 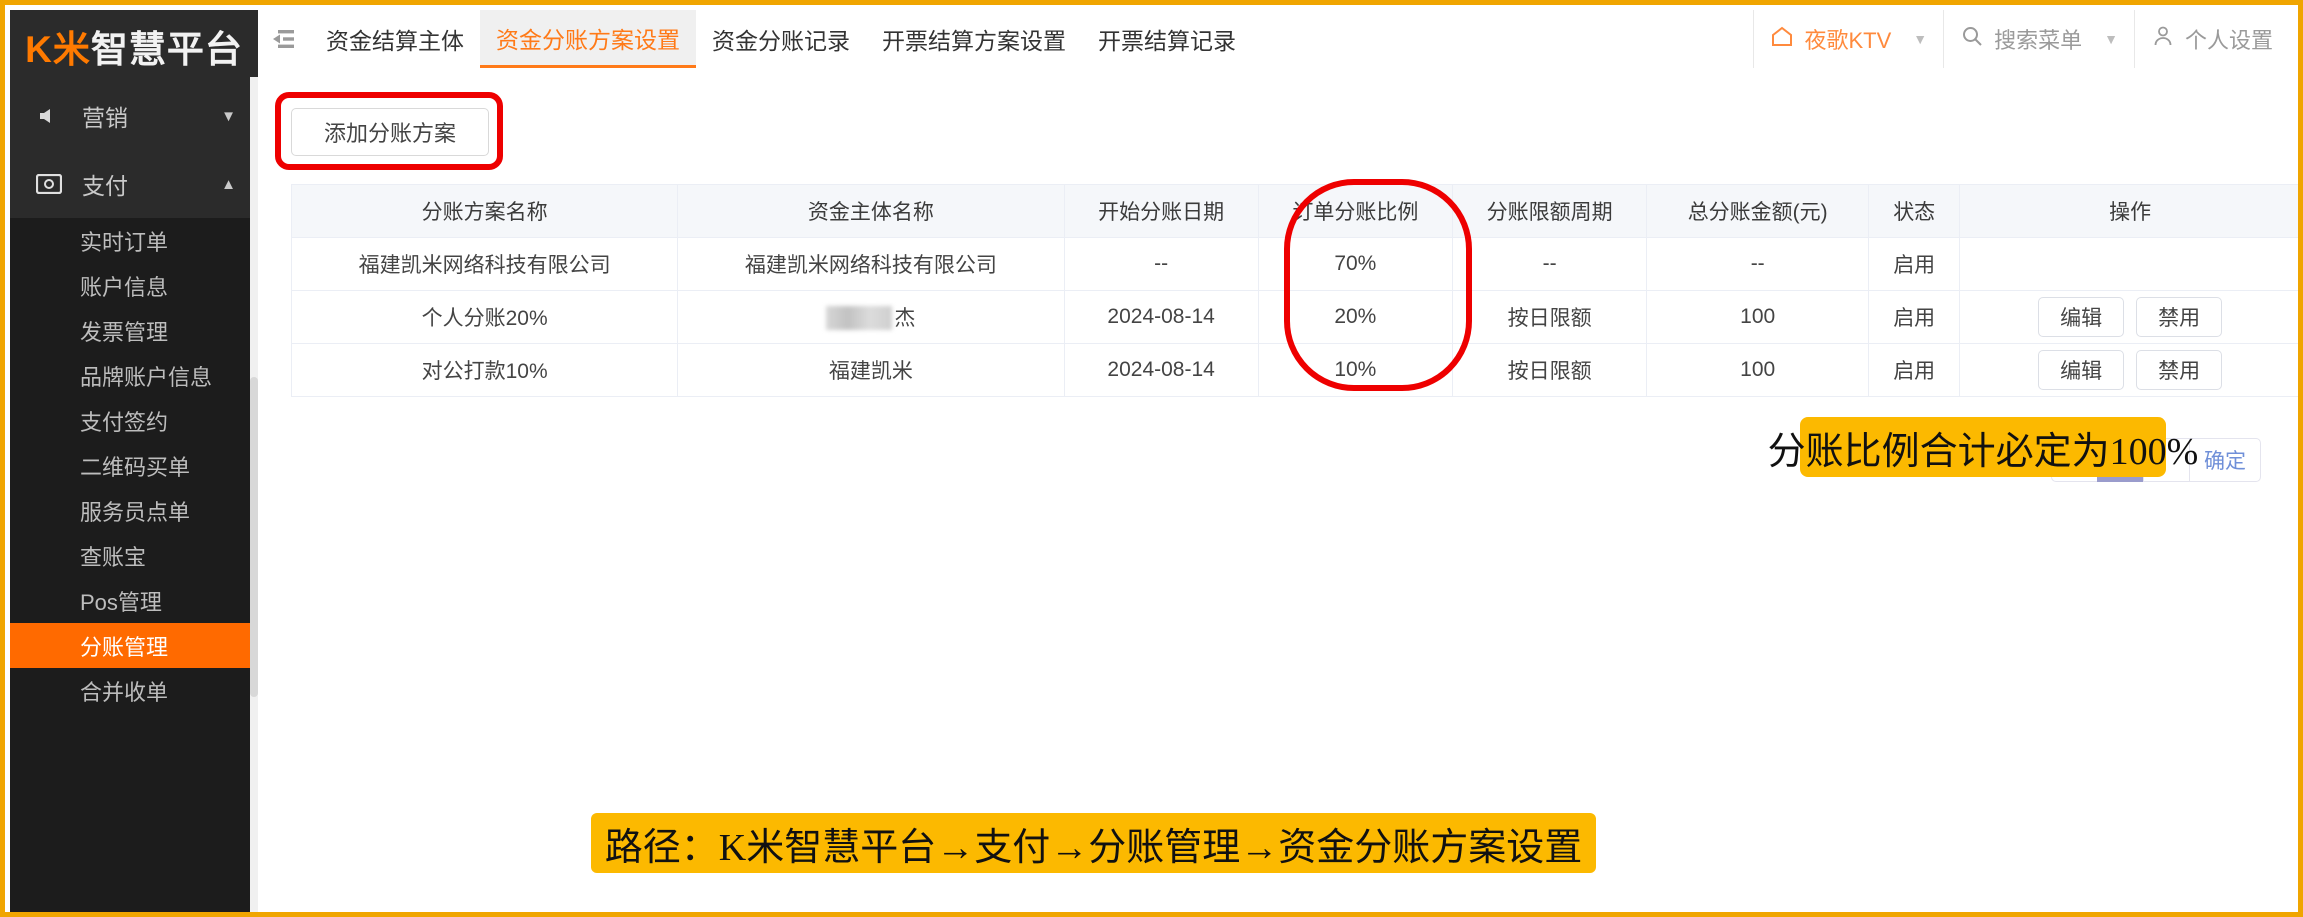 I want to click on sidebar-item-waiter-order: 服务员点单, so click(x=134, y=510).